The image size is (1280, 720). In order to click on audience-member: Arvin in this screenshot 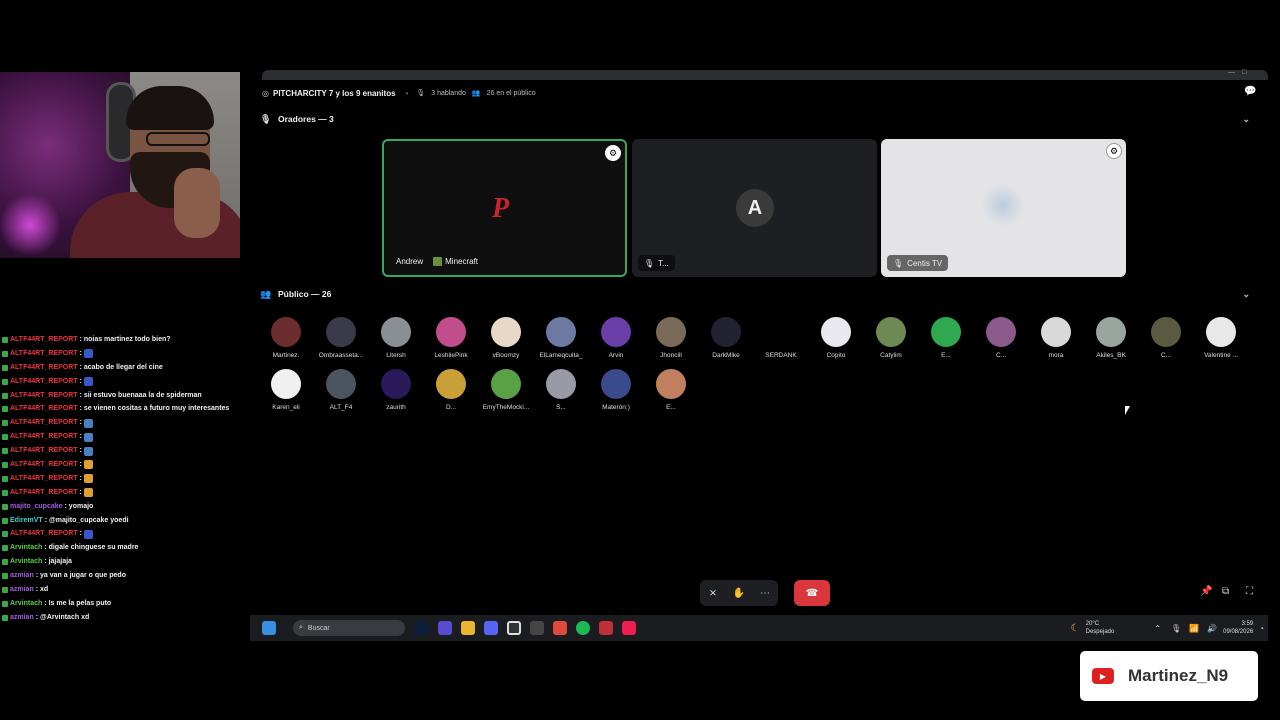, I will do `click(616, 338)`.